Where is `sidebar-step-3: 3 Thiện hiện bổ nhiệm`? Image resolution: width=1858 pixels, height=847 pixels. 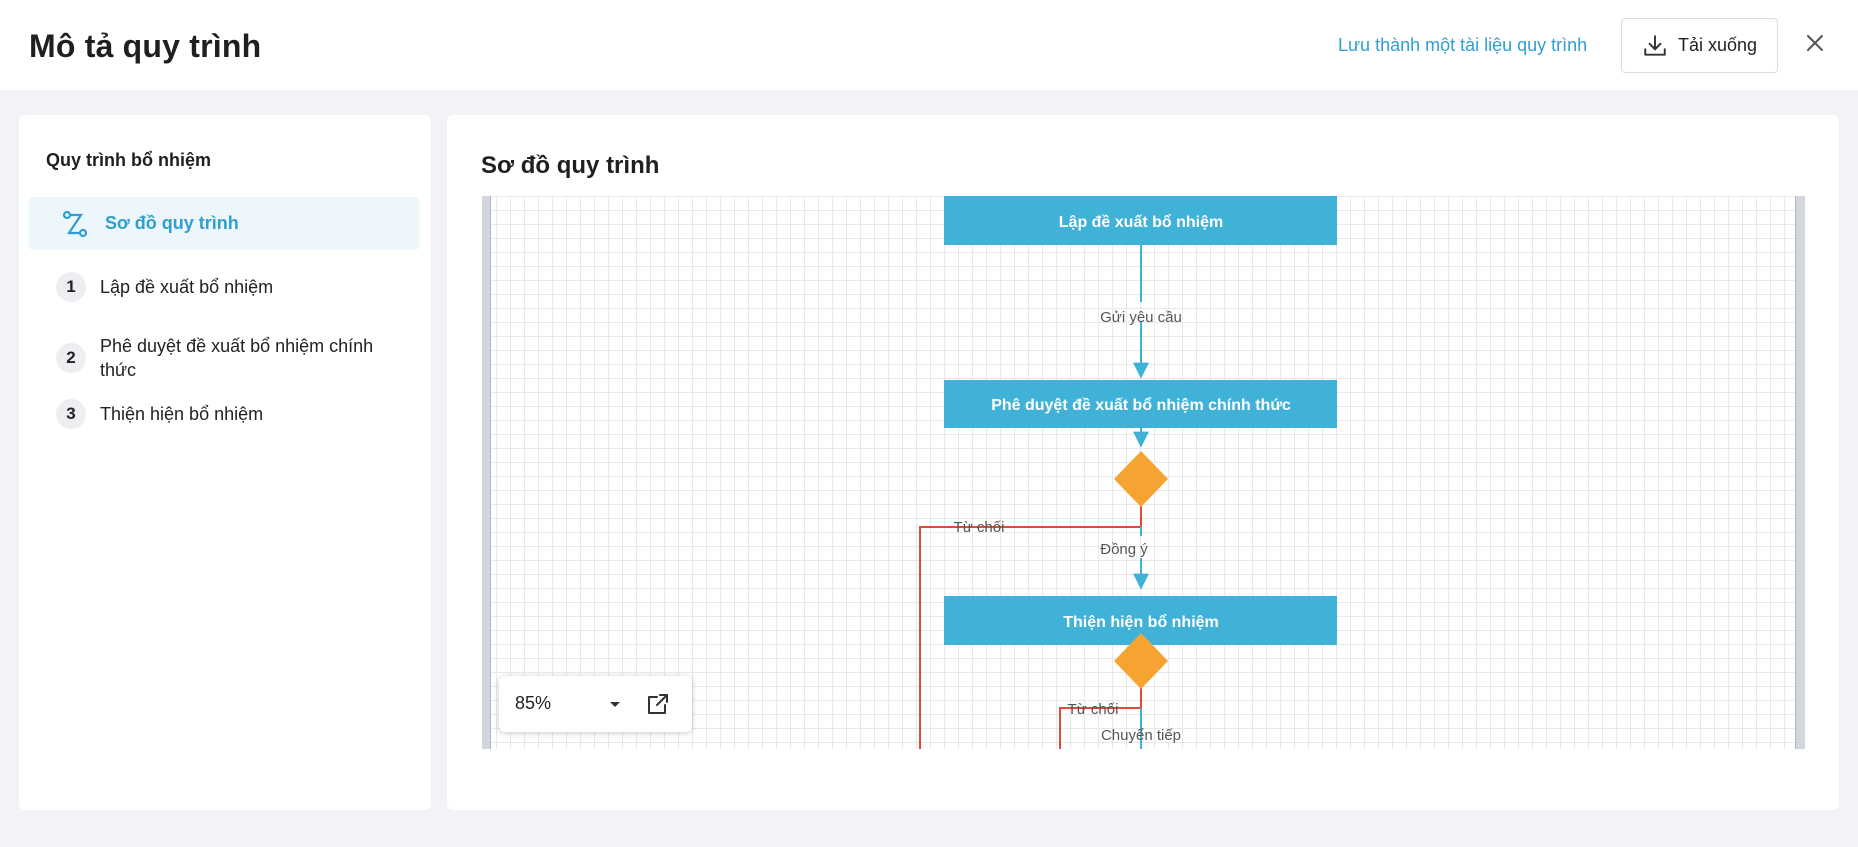 sidebar-step-3: 3 Thiện hiện bổ nhiệm is located at coordinates (228, 414).